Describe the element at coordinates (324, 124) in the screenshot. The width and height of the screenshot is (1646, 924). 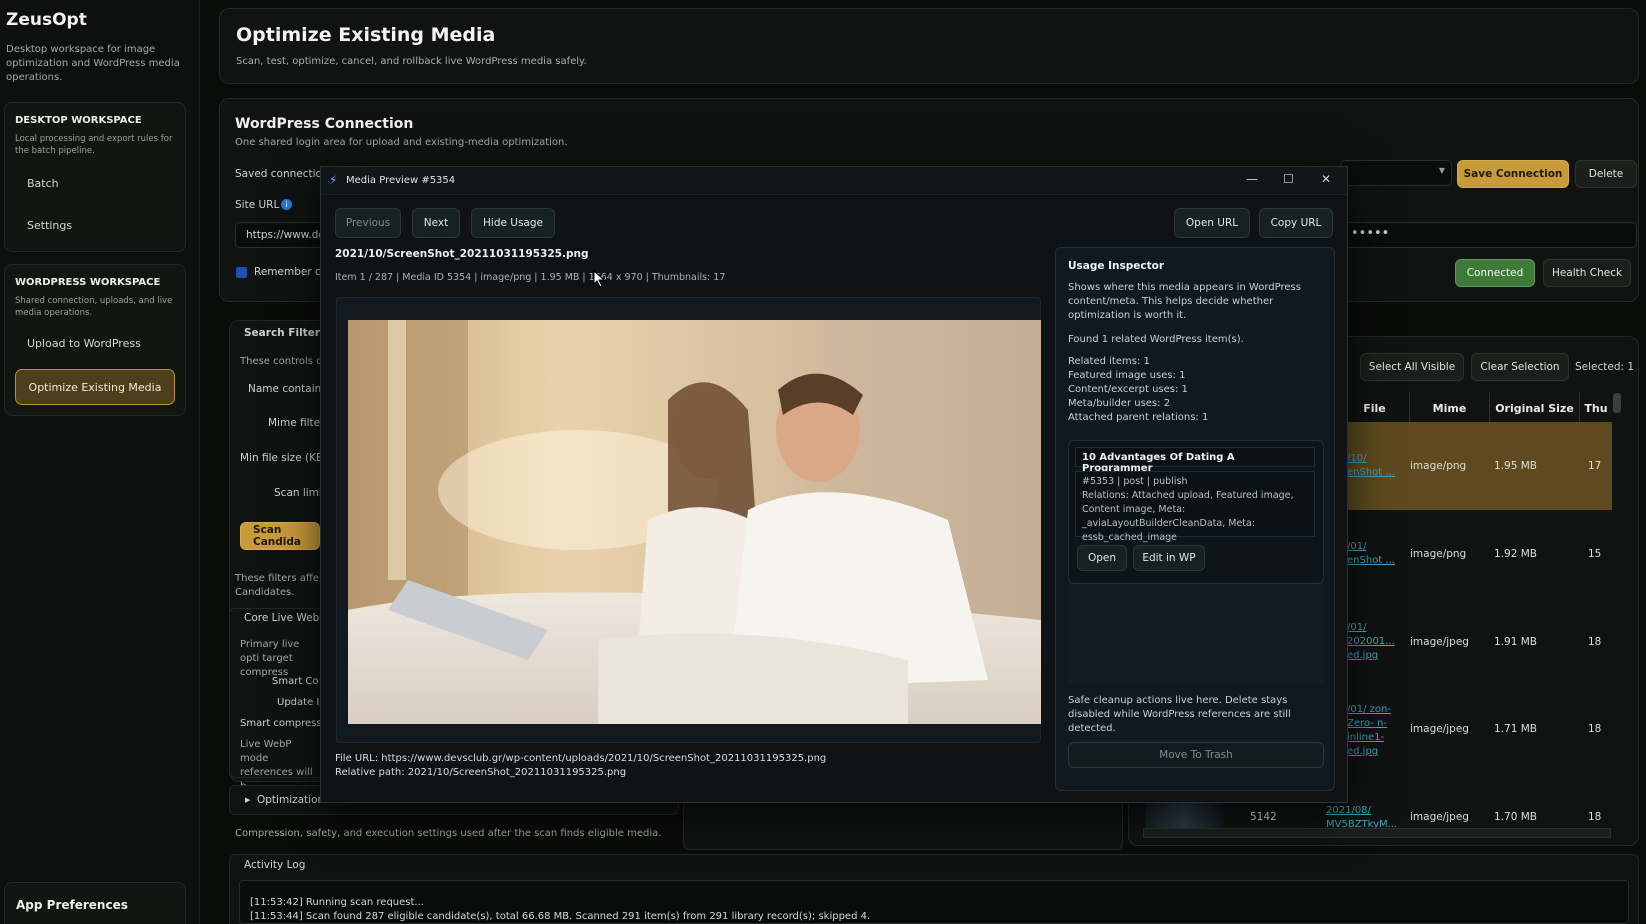
I see `connection-title: WordPress Connection` at that location.